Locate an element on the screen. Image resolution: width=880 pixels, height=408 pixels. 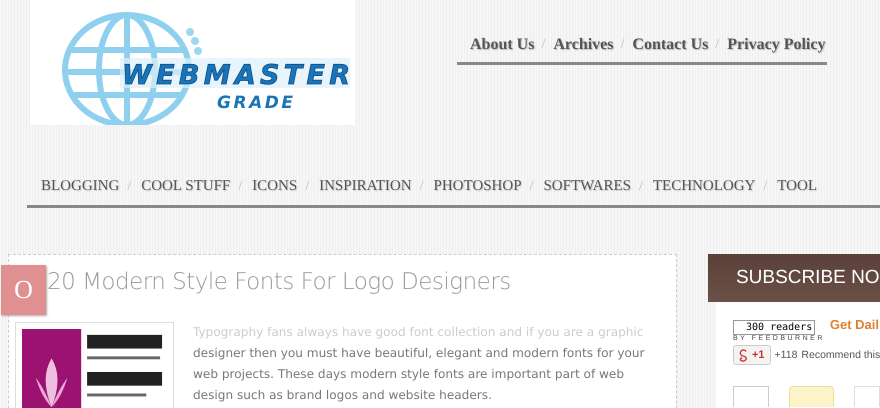
plus-count: +118 is located at coordinates (786, 355).